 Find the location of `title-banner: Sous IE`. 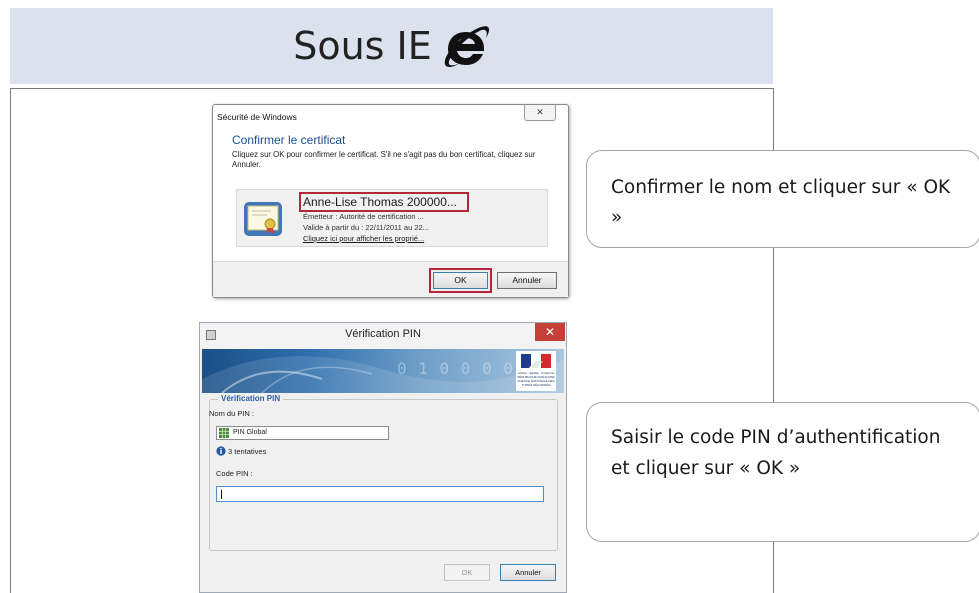

title-banner: Sous IE is located at coordinates (391, 46).